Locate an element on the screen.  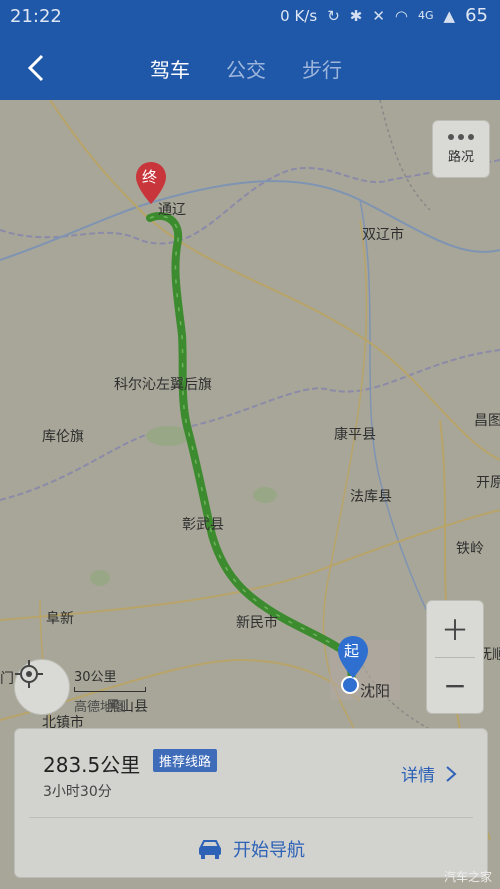
tab-walking: 步行 is located at coordinates (322, 68).